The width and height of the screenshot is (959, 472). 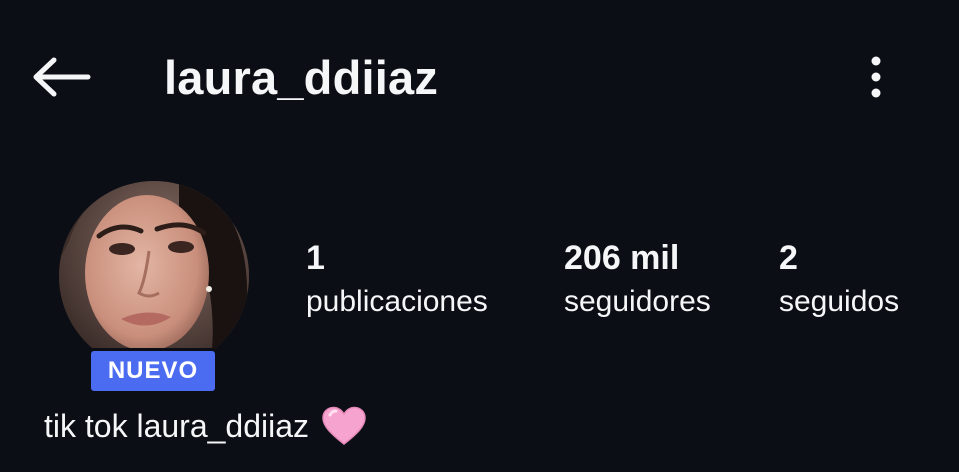 I want to click on profile-username: laura_ddiiaz, so click(x=301, y=77).